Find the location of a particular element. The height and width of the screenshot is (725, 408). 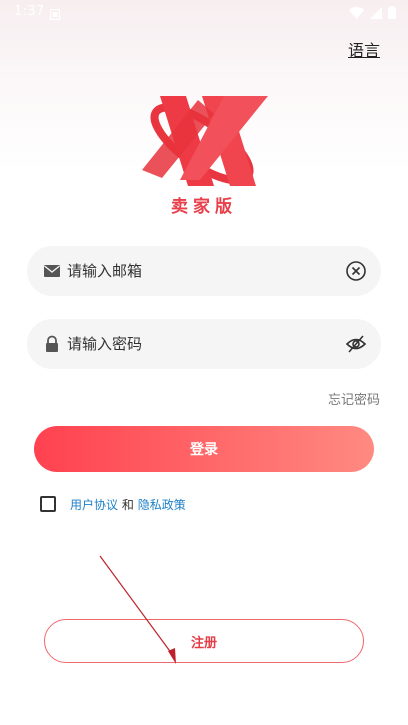

password-input is located at coordinates (198, 344).